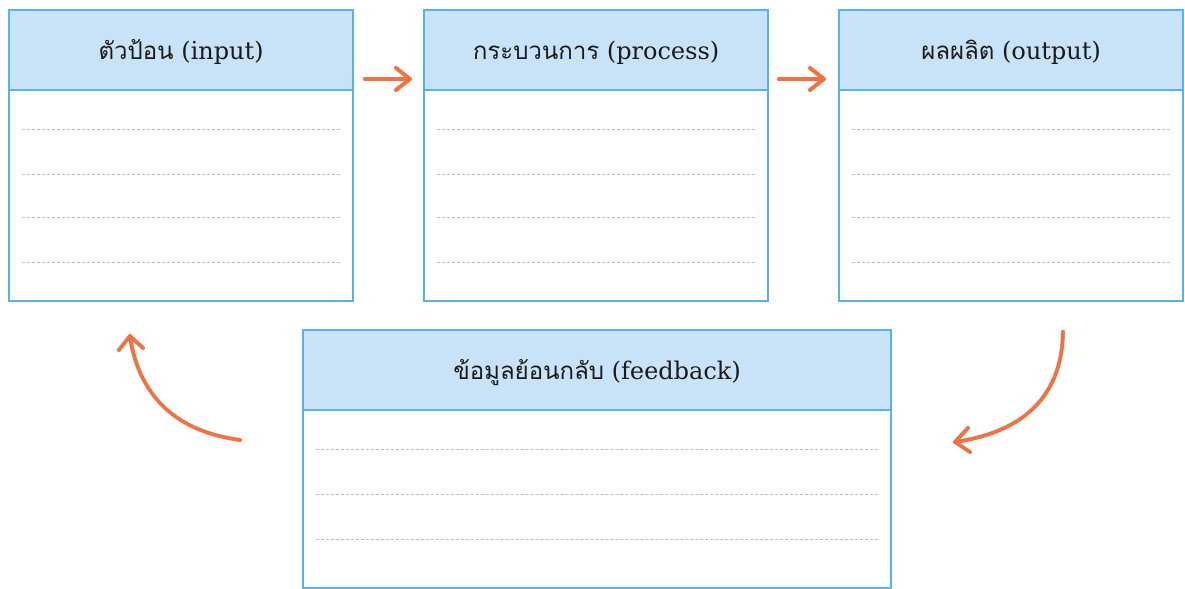 This screenshot has width=1185, height=589. Describe the element at coordinates (596, 51) in the screenshot. I see `process-box-title: กระบวนการ (process)` at that location.